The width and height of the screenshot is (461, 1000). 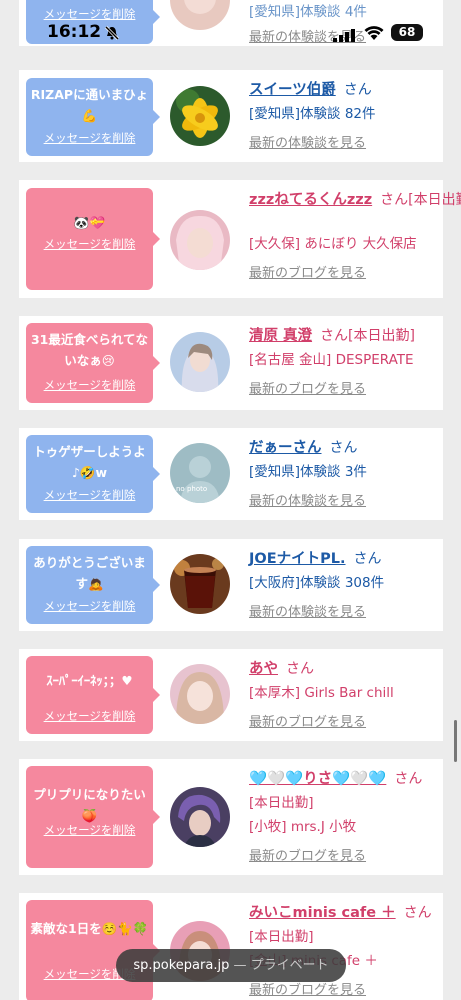 What do you see at coordinates (317, 583) in the screenshot?
I see `user-info: [大阪府]体験談 308件` at bounding box center [317, 583].